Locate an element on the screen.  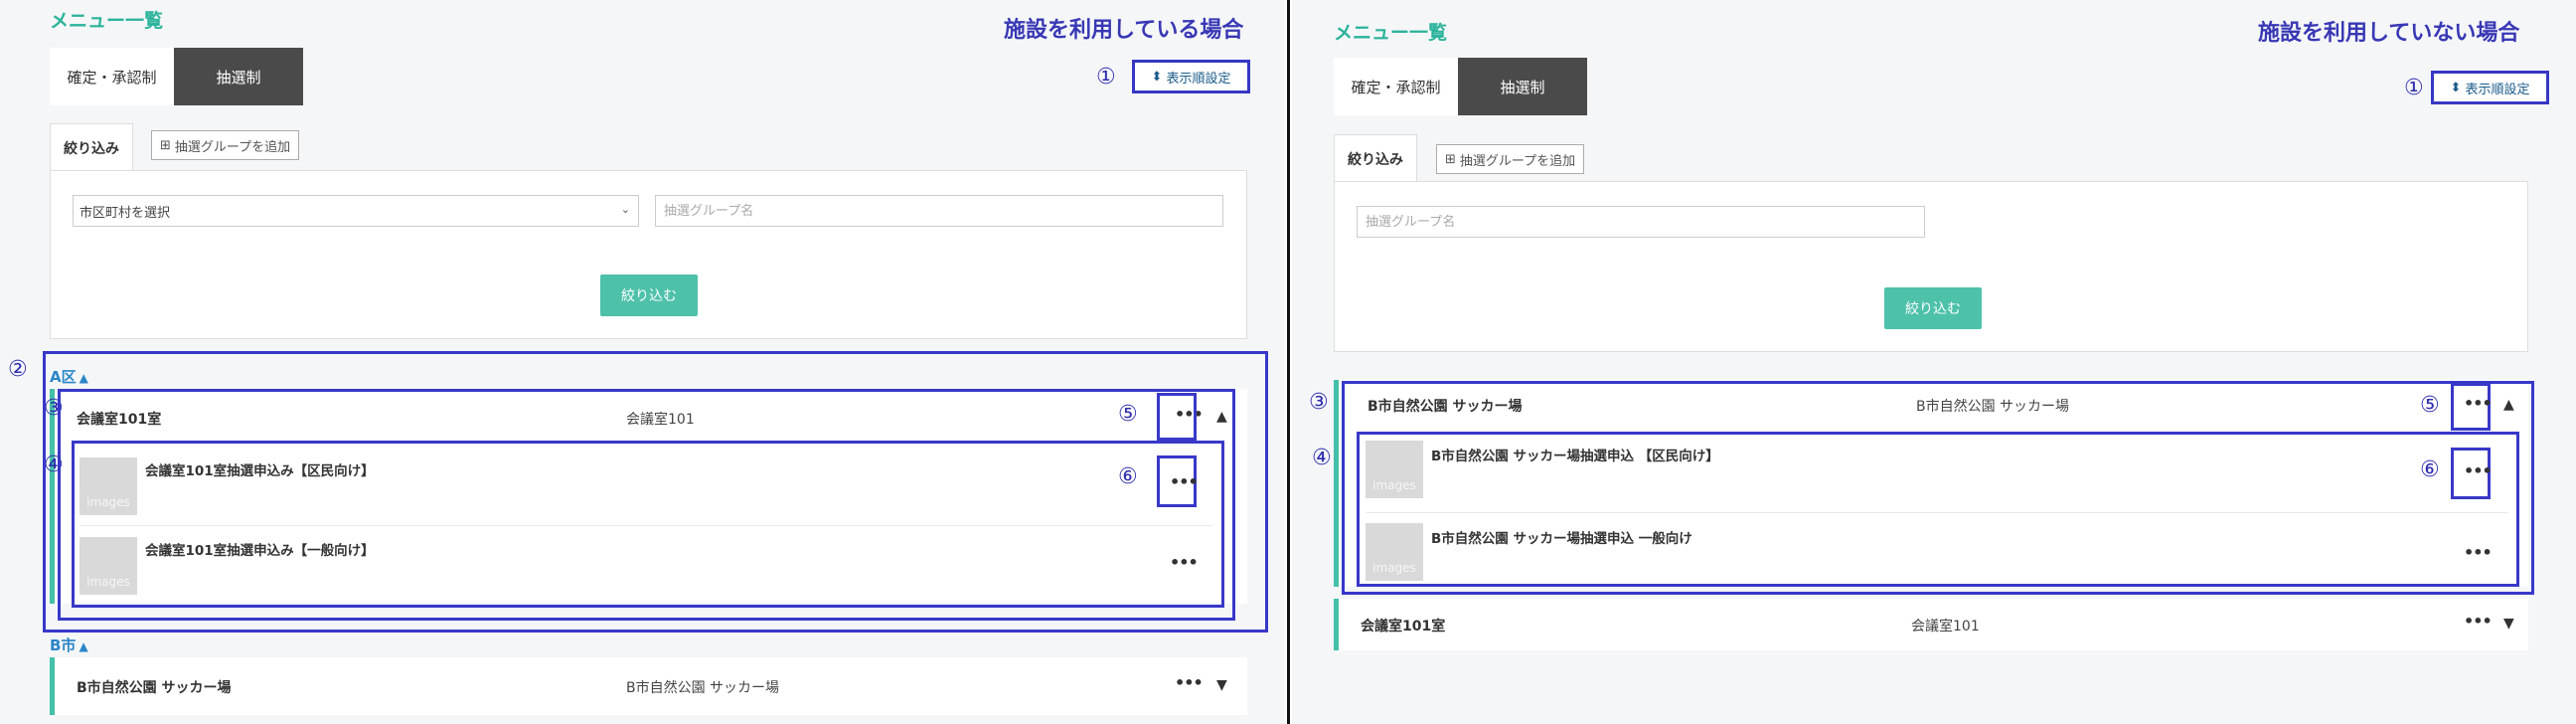
annotation-box-item-menu is located at coordinates (1177, 417).